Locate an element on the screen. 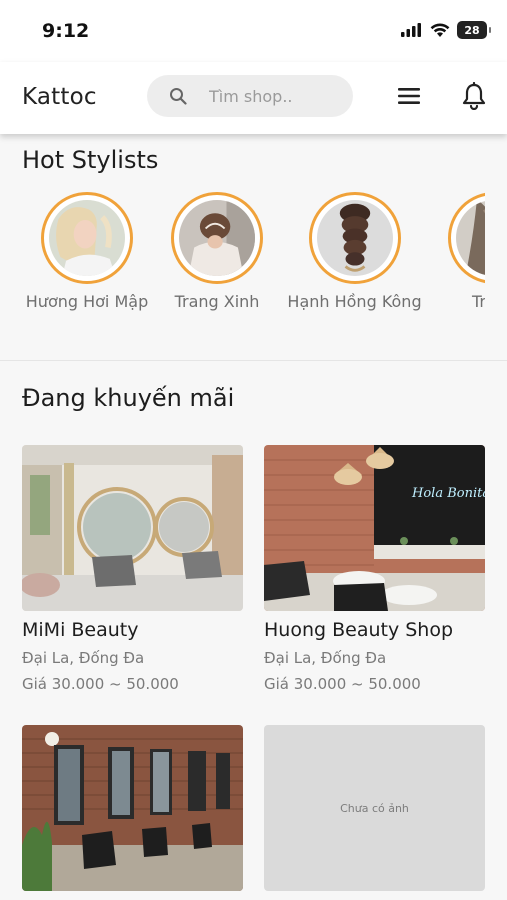 This screenshot has height=900, width=507. stylist-item: Trang Xinh is located at coordinates (217, 251).